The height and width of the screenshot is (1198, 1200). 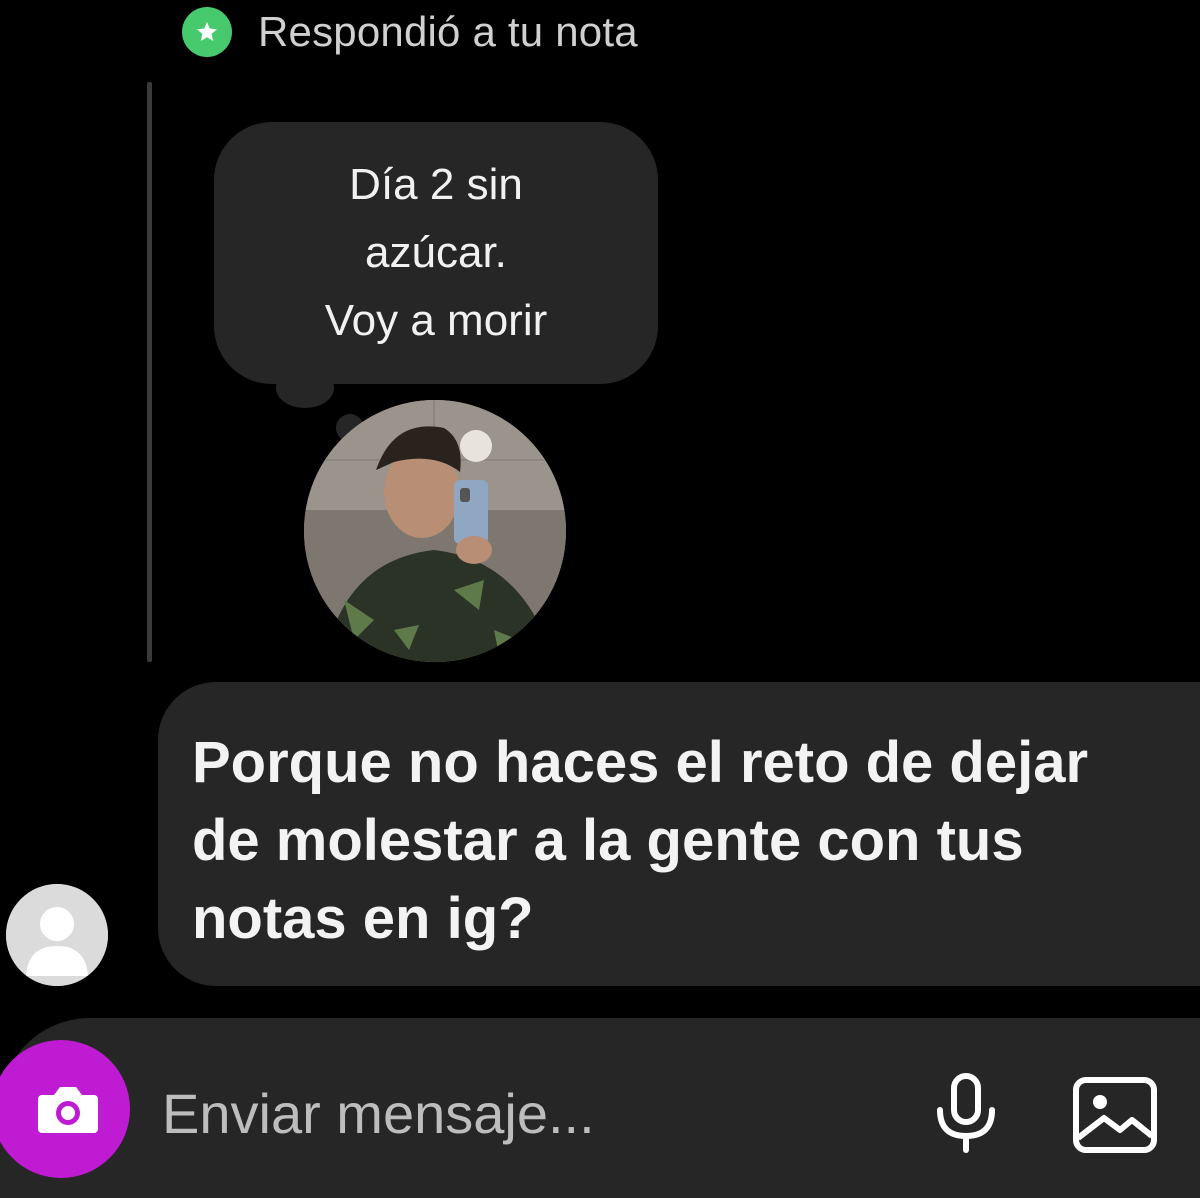 I want to click on microphone-icon, so click(x=966, y=1113).